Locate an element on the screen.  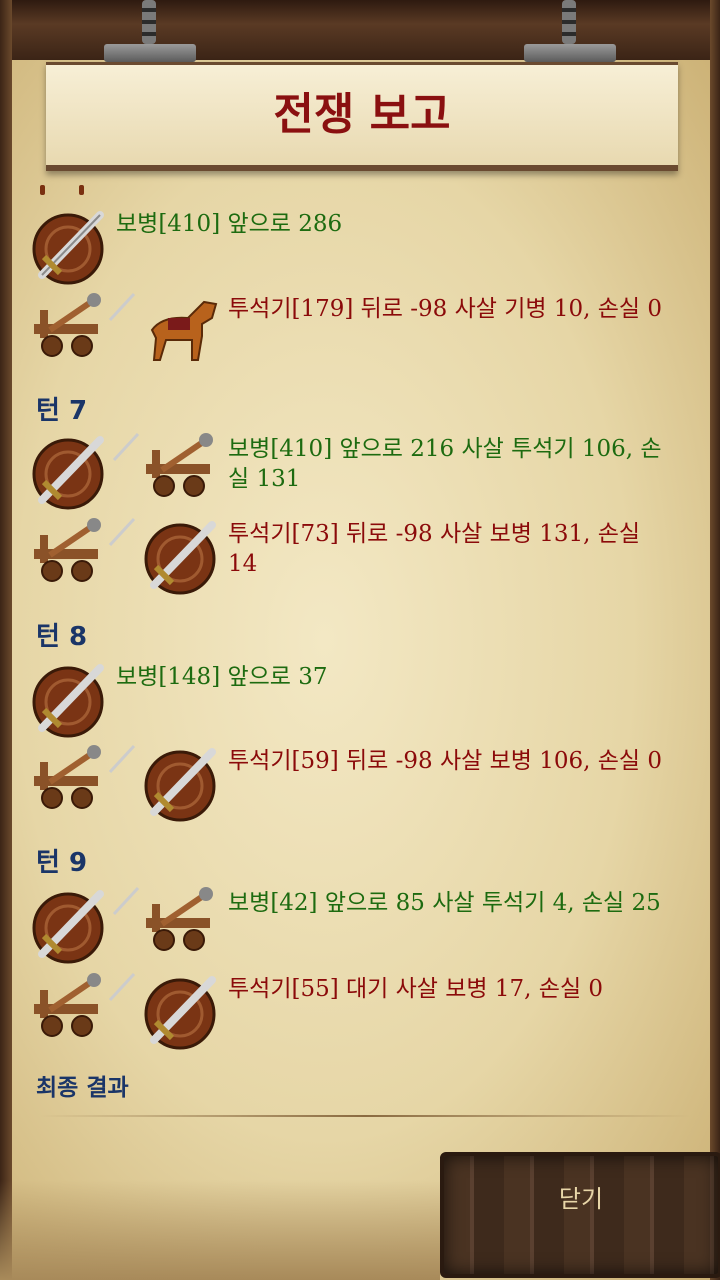
battle-log-entry: 투석기[73] 뒤로 -98 사살 보병 131, 손실 14 is located at coordinates (360, 555).